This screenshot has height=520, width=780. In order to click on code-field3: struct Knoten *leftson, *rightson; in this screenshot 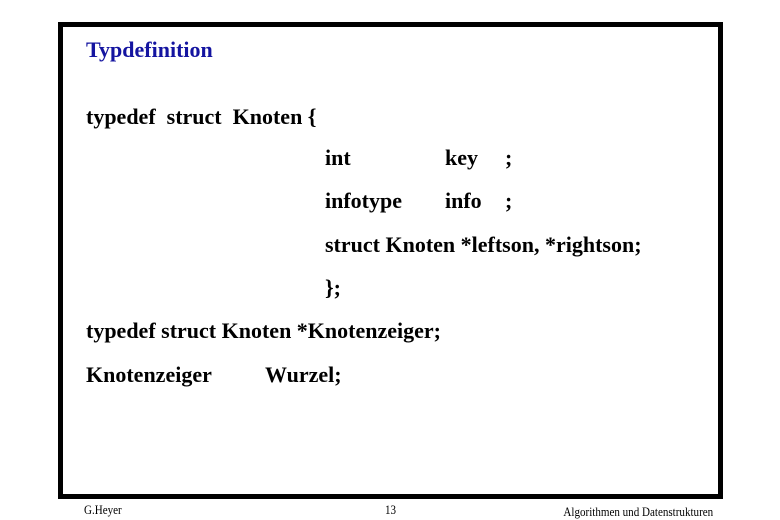, I will do `click(483, 244)`.